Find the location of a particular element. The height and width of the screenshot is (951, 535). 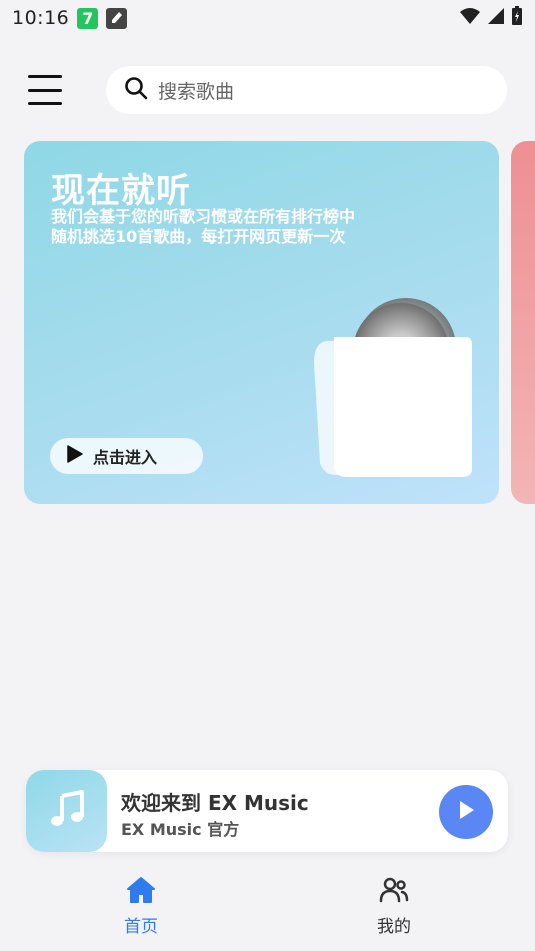

bottom-navigation: 首页 我的 is located at coordinates (267, 908).